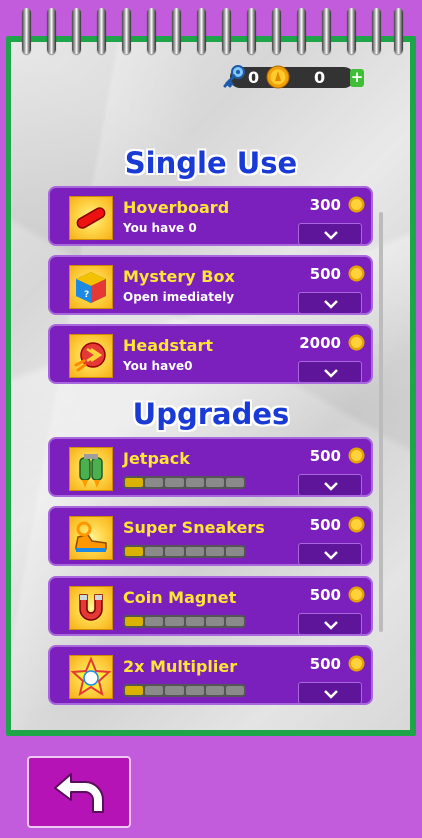  I want to click on shop-item-jetpack: Jetpack 500, so click(210, 467).